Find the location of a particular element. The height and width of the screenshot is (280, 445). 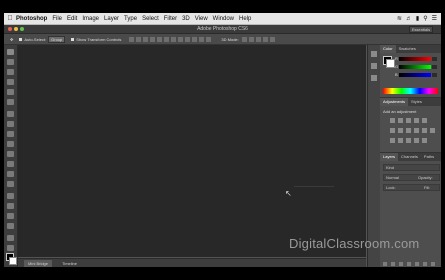

eyedropper-tool-icon is located at coordinates (10, 102).